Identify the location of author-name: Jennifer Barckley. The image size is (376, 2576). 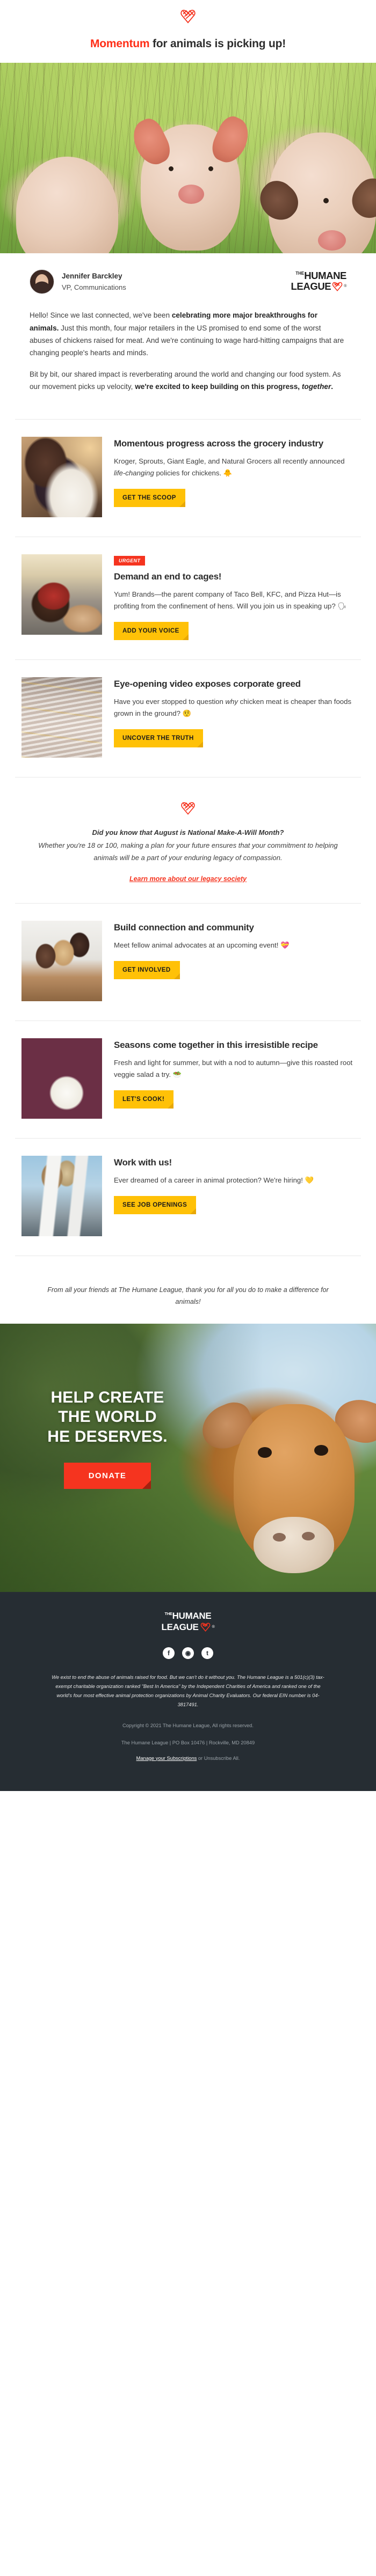
(92, 276).